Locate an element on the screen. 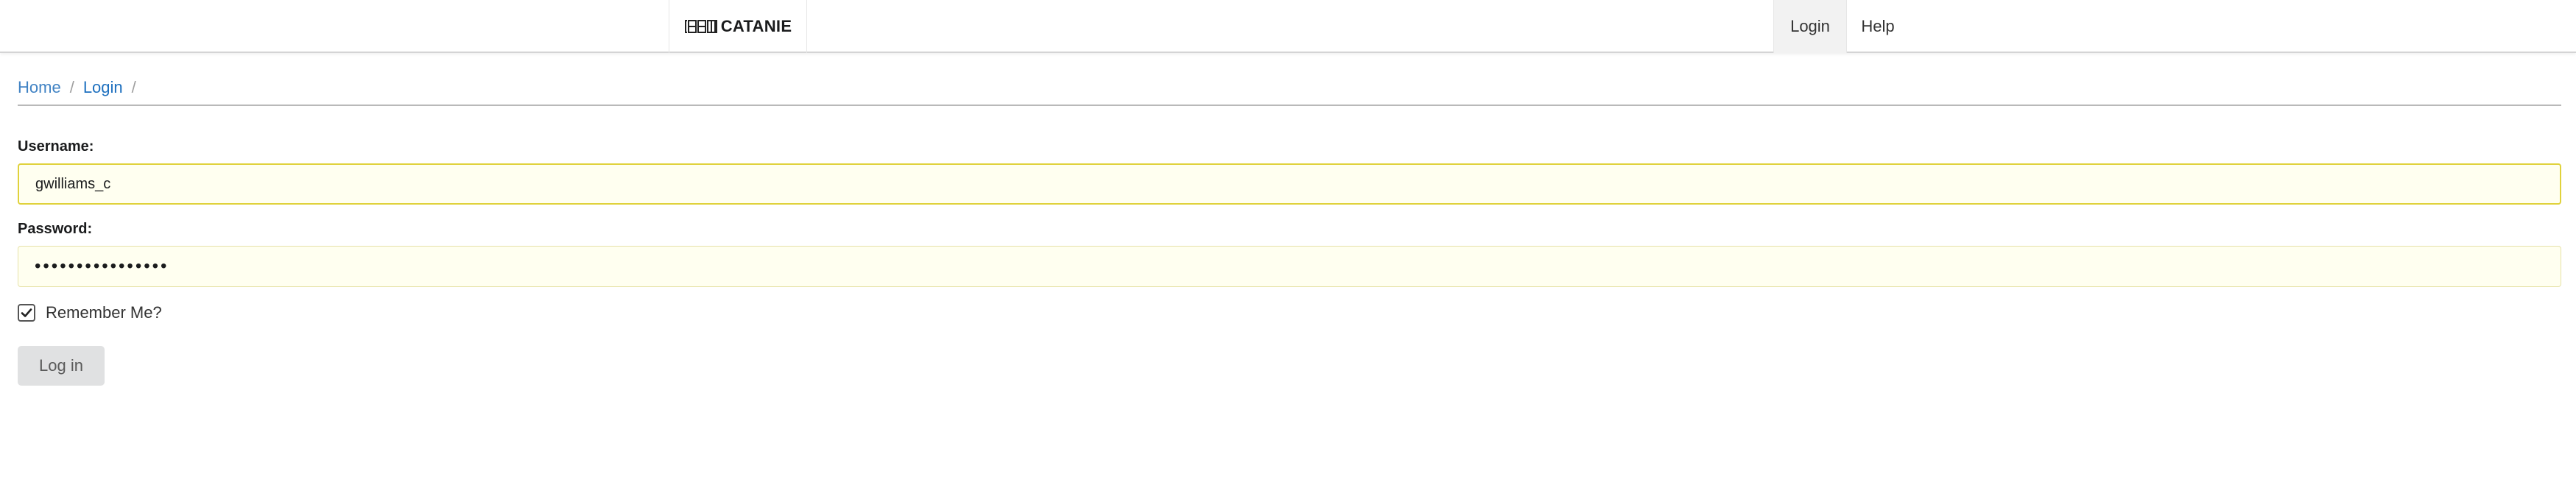 The height and width of the screenshot is (499, 2576). remember-me-checkbox is located at coordinates (26, 313).